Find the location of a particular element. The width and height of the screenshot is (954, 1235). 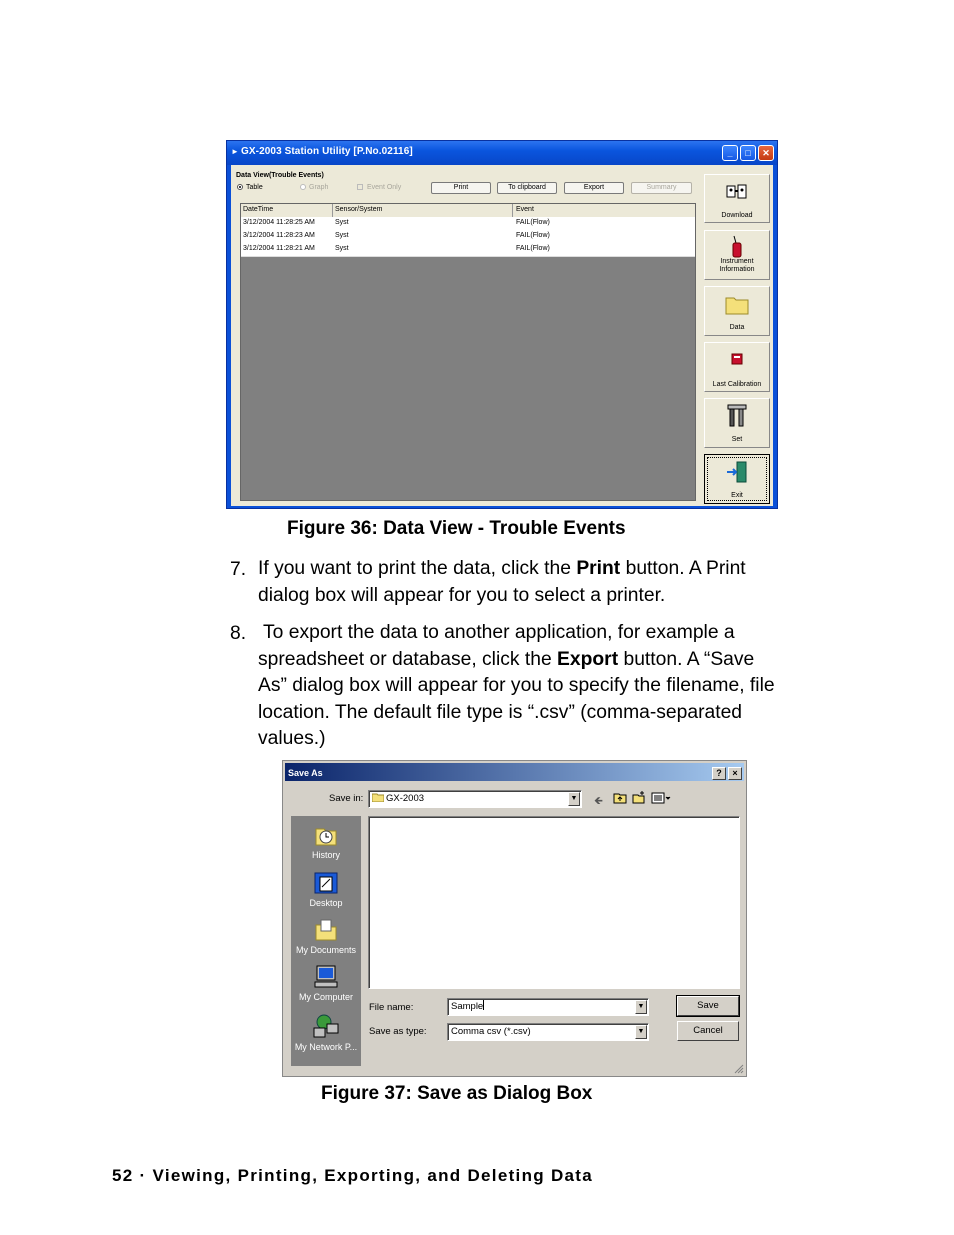

help-button: ? is located at coordinates (719, 773).